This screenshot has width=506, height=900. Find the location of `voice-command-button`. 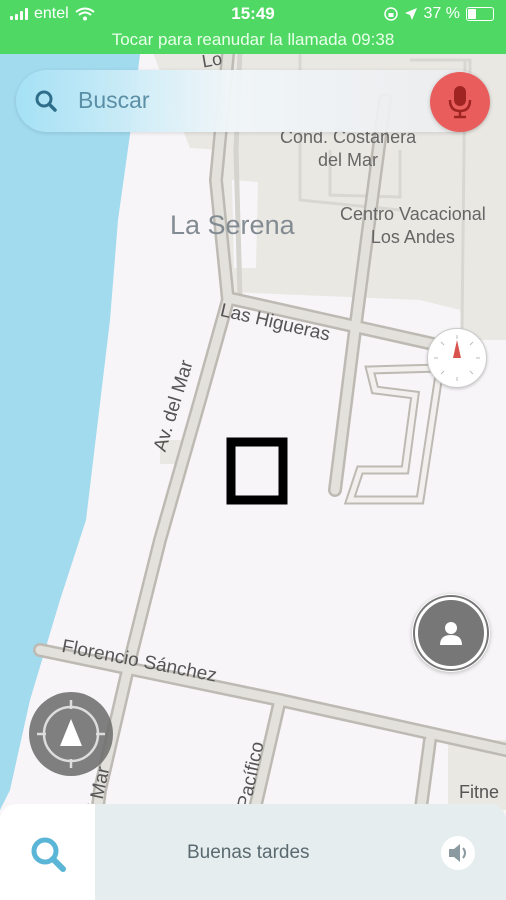

voice-command-button is located at coordinates (460, 102).